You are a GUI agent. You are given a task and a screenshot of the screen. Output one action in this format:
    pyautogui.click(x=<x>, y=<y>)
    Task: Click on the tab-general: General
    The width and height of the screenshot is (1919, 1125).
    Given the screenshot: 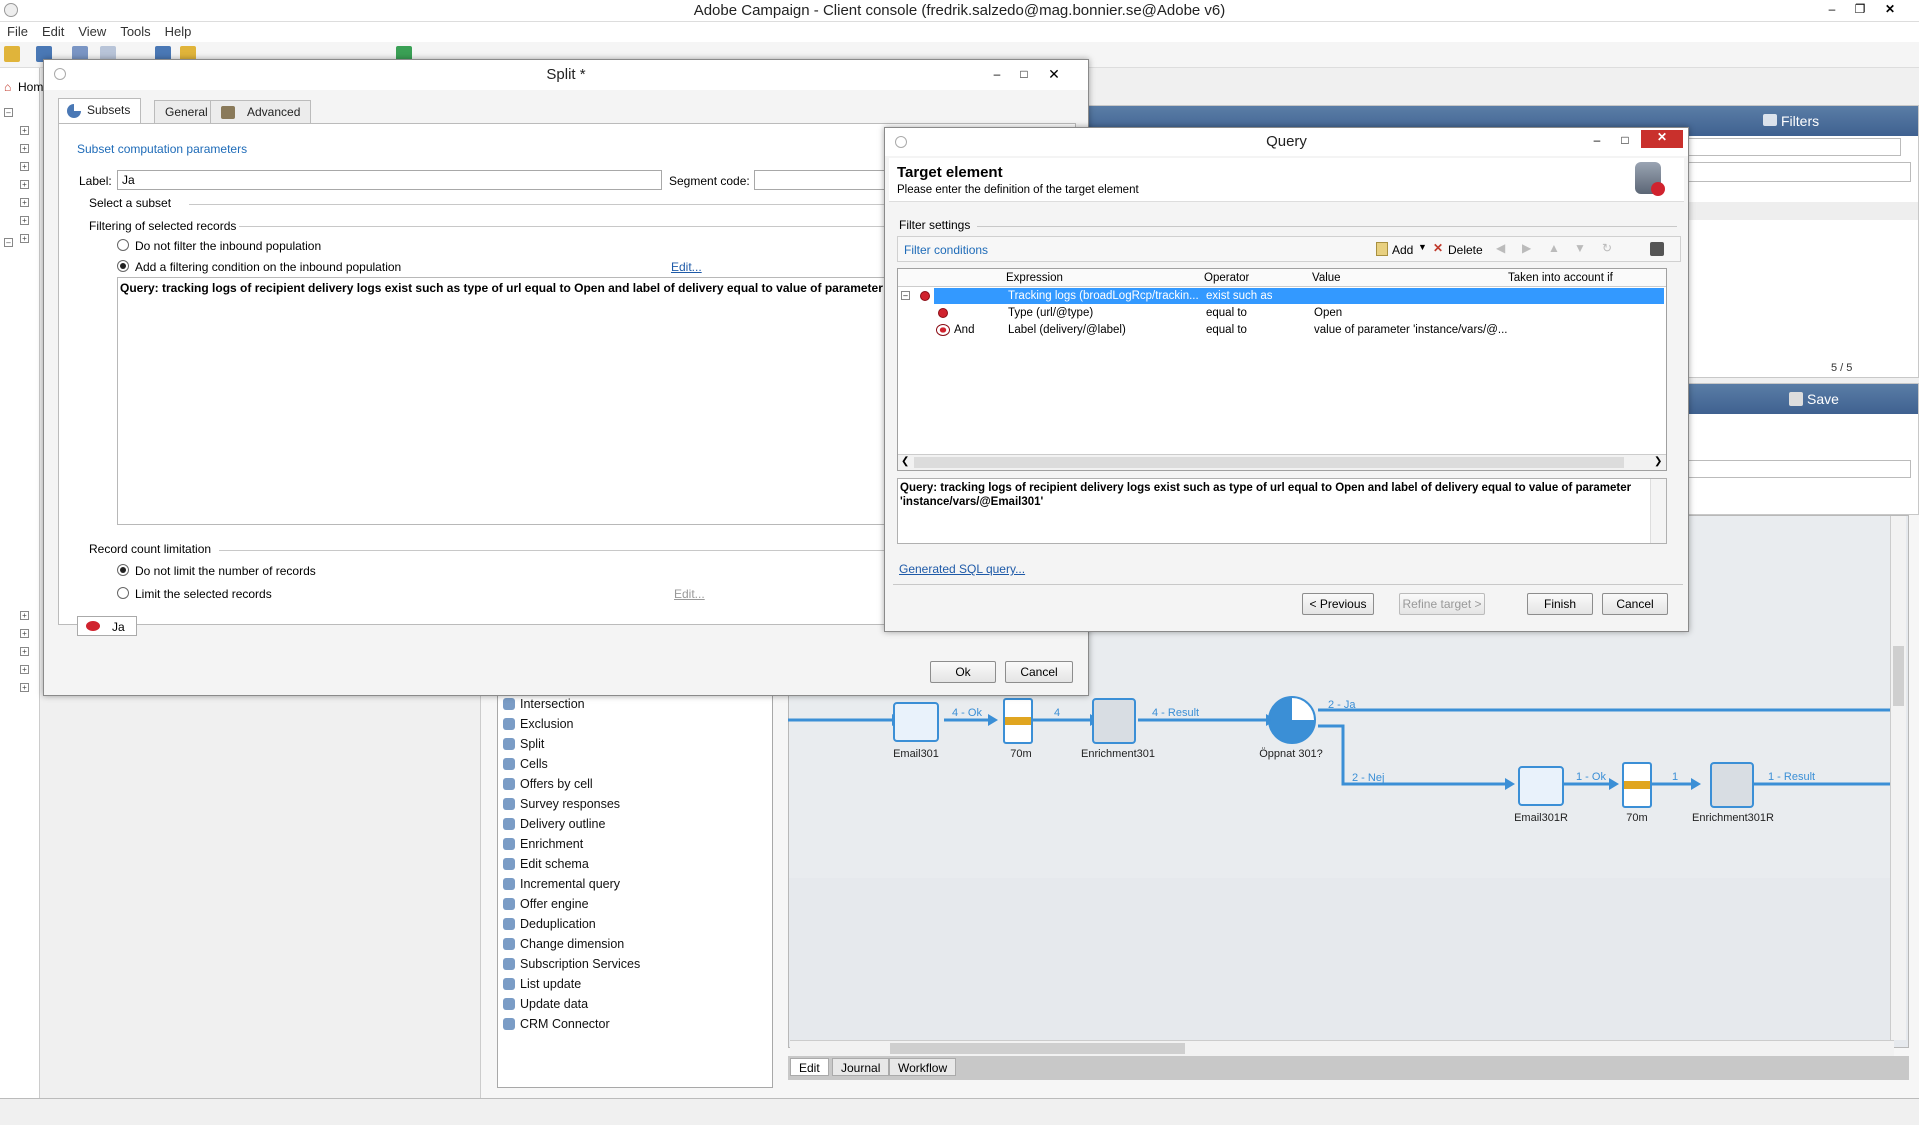 What is the action you would take?
    pyautogui.click(x=186, y=112)
    